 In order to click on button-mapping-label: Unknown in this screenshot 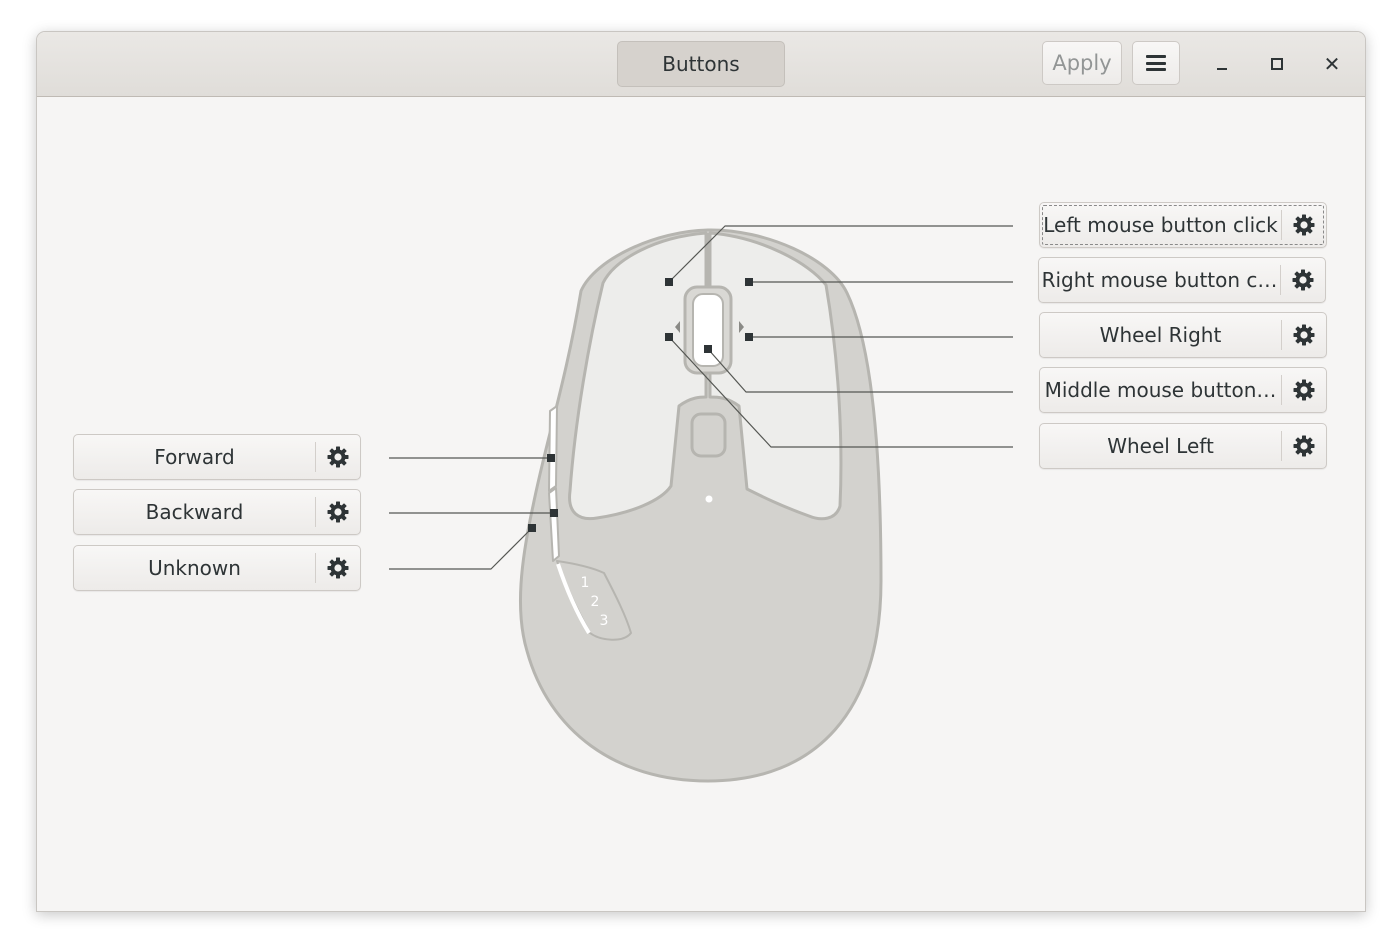, I will do `click(194, 568)`.